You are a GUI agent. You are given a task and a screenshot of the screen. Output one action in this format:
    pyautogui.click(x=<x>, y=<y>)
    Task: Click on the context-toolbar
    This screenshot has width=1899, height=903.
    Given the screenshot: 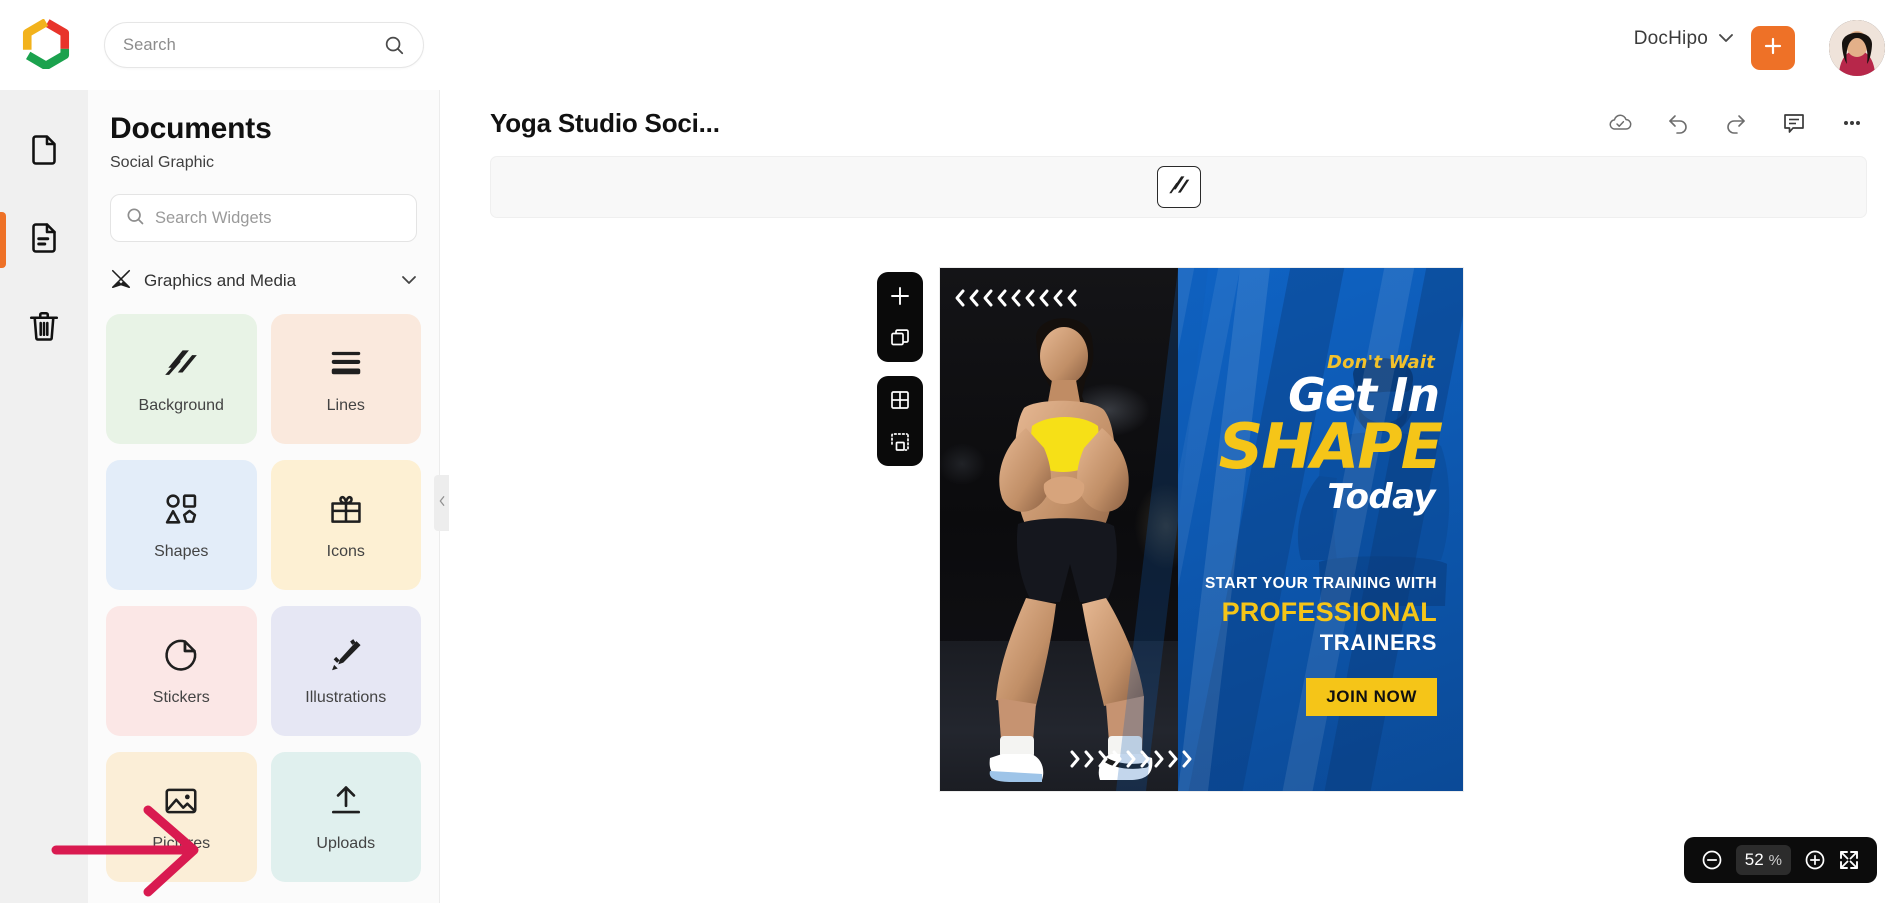 What is the action you would take?
    pyautogui.click(x=1178, y=187)
    